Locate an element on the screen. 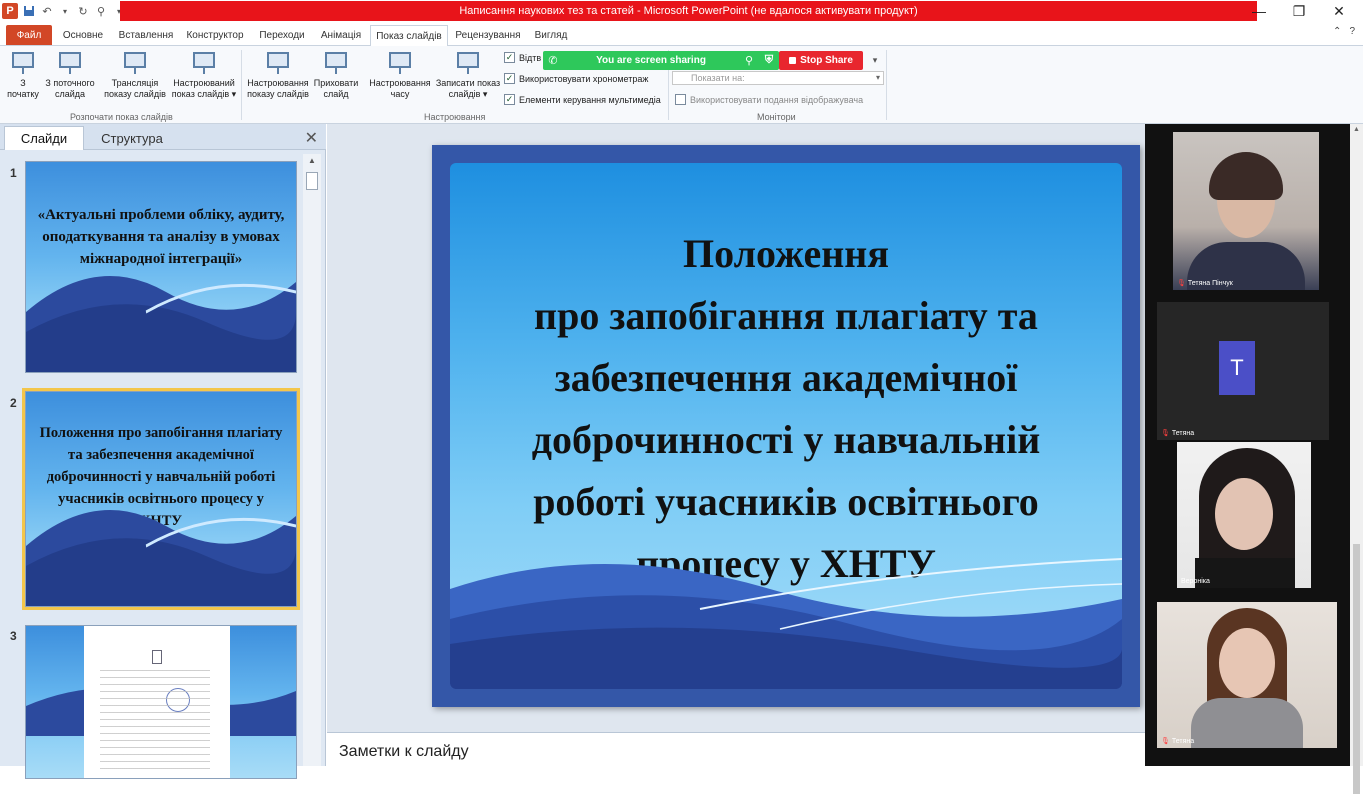  share-more-button: ▾ is located at coordinates (875, 60).